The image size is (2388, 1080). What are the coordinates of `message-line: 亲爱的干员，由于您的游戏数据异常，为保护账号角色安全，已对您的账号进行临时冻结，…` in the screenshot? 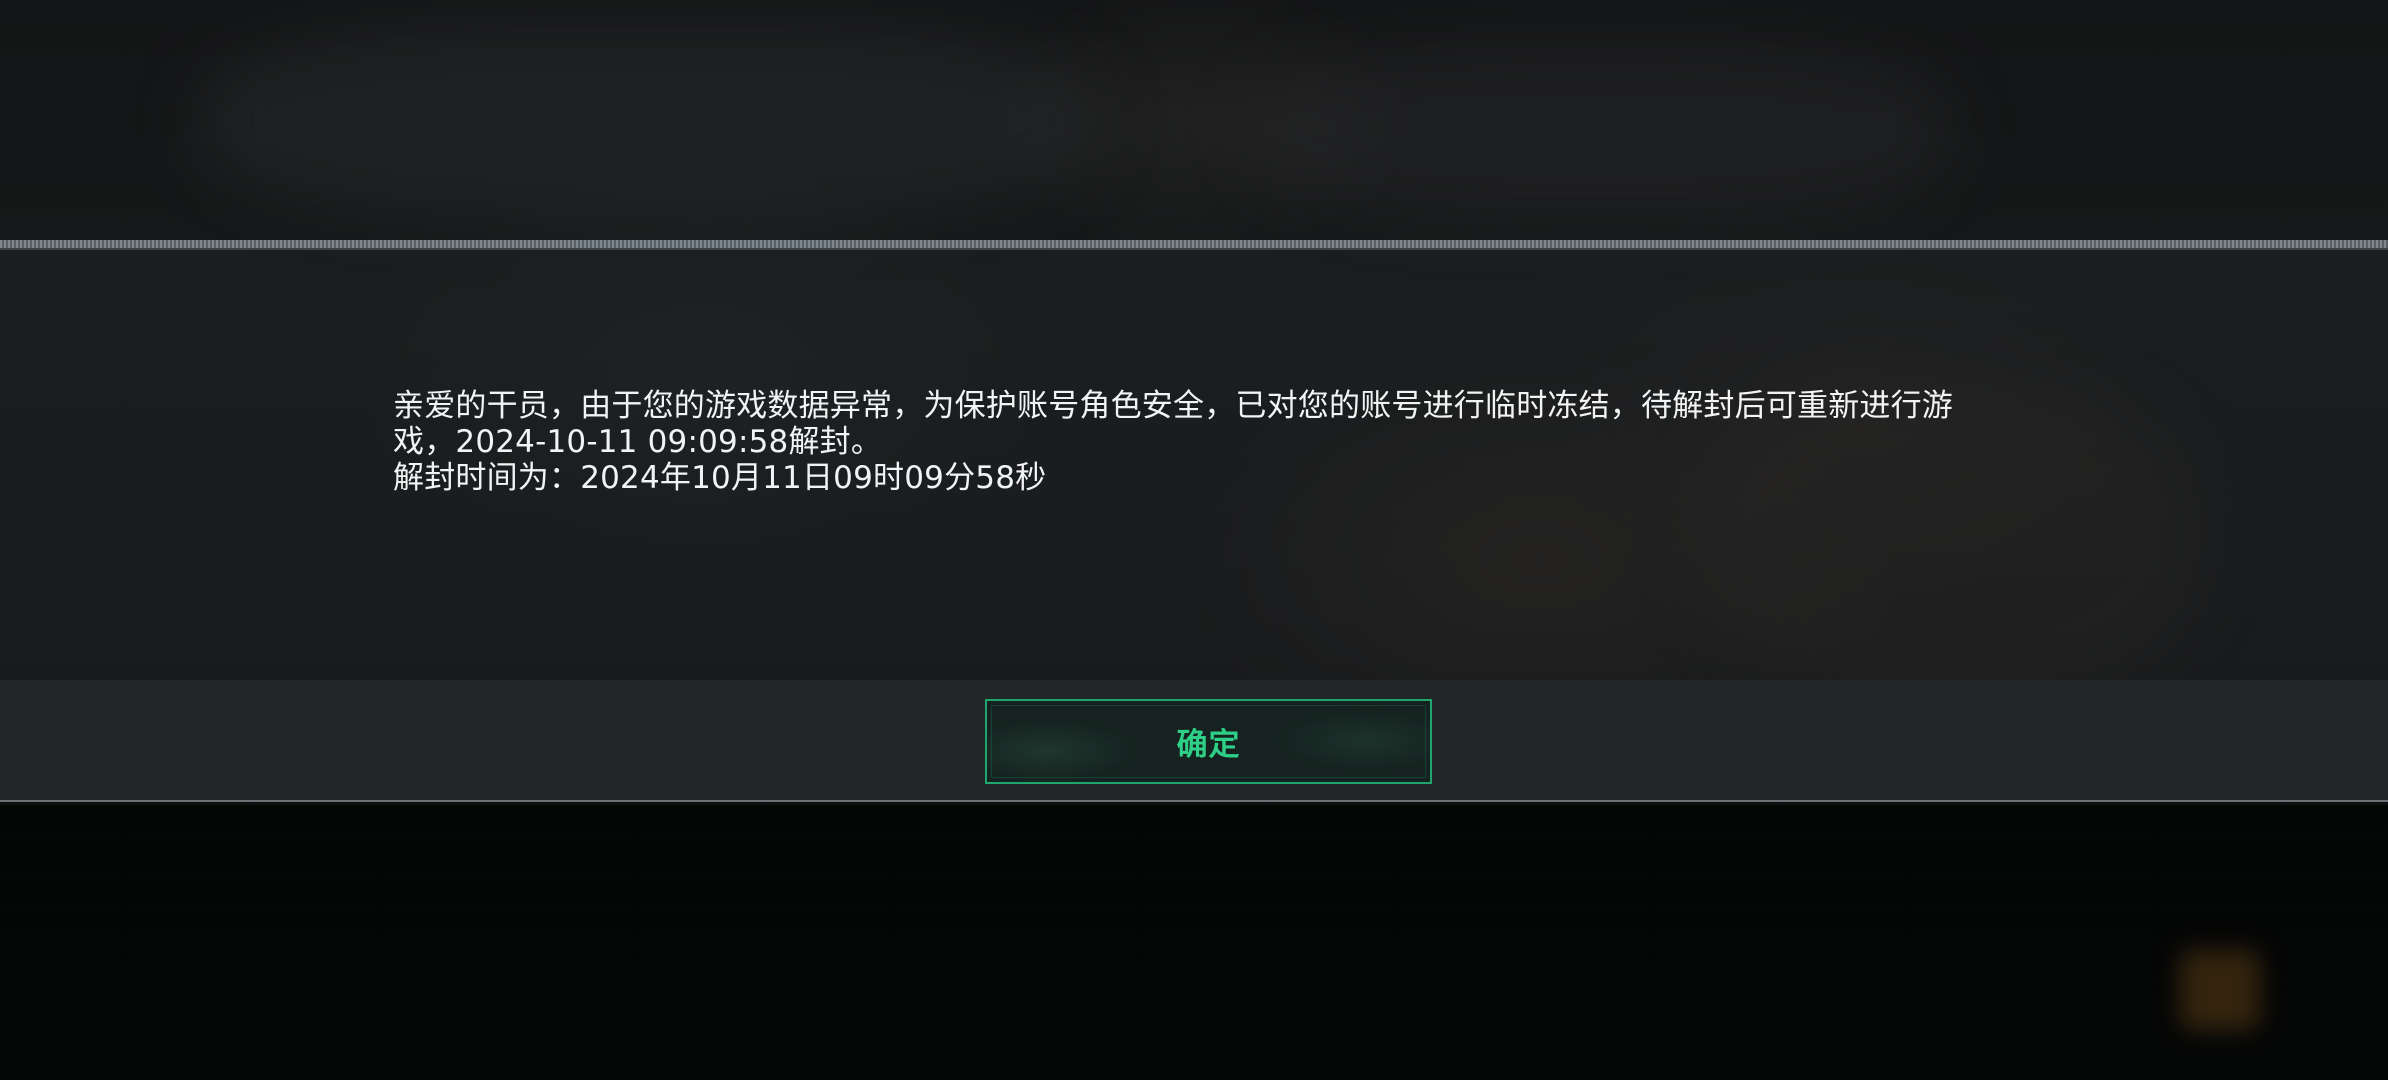 It's located at (1173, 406).